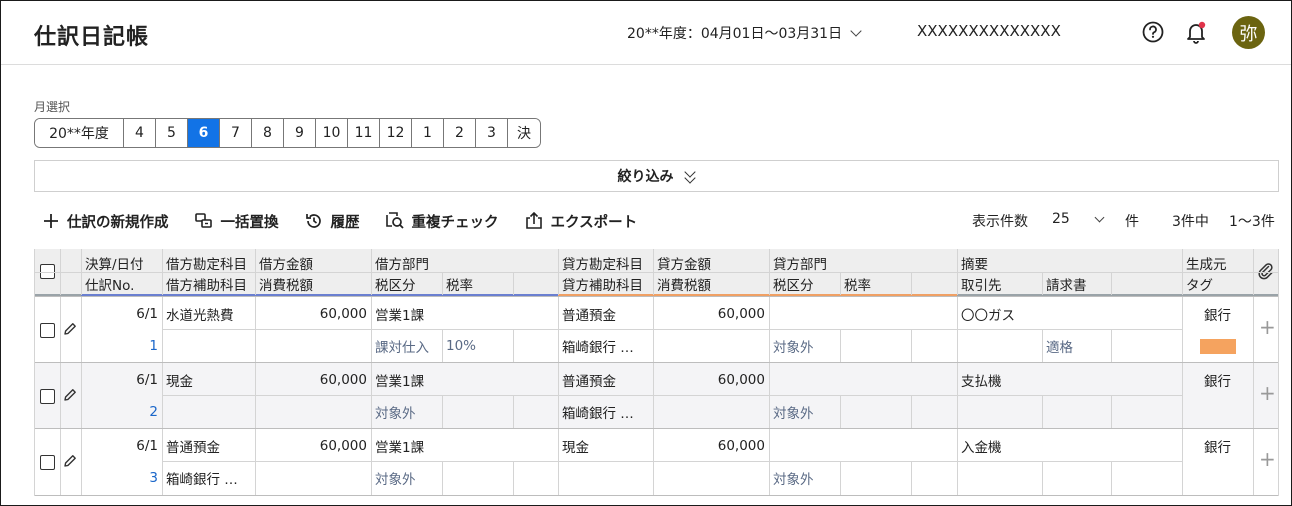  I want to click on row-credit-sub, so click(605, 478).